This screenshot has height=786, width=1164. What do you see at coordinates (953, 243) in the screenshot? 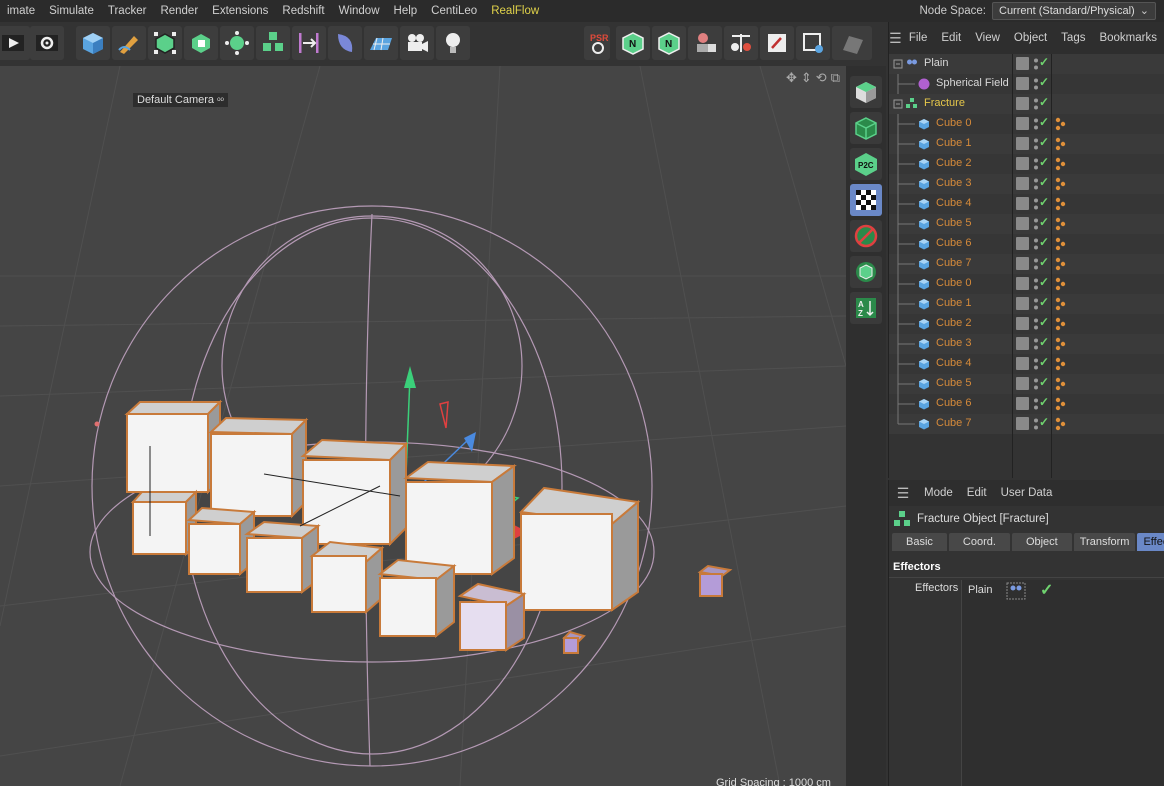
I see `object-name: Cube 6` at bounding box center [953, 243].